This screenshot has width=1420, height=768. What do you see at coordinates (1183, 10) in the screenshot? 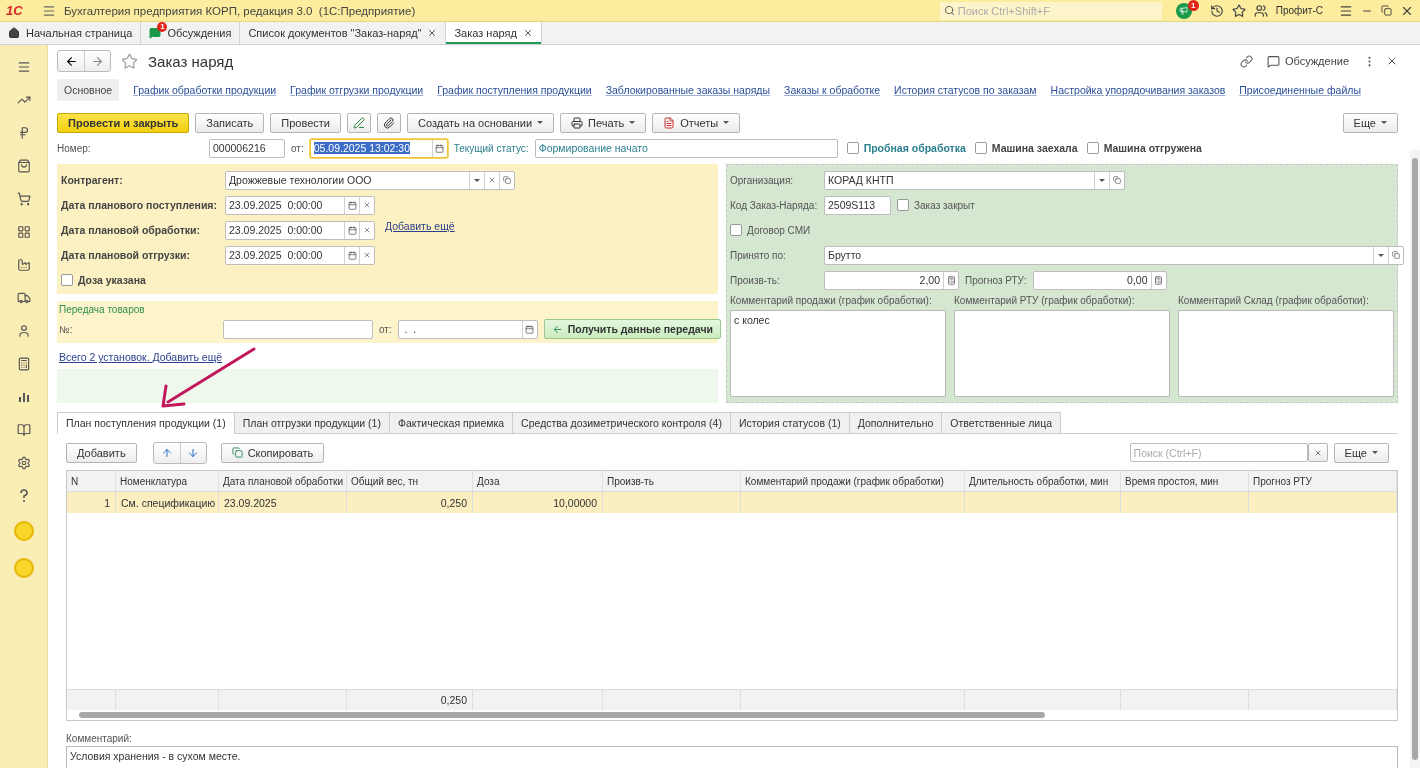
I see `notifications-button` at bounding box center [1183, 10].